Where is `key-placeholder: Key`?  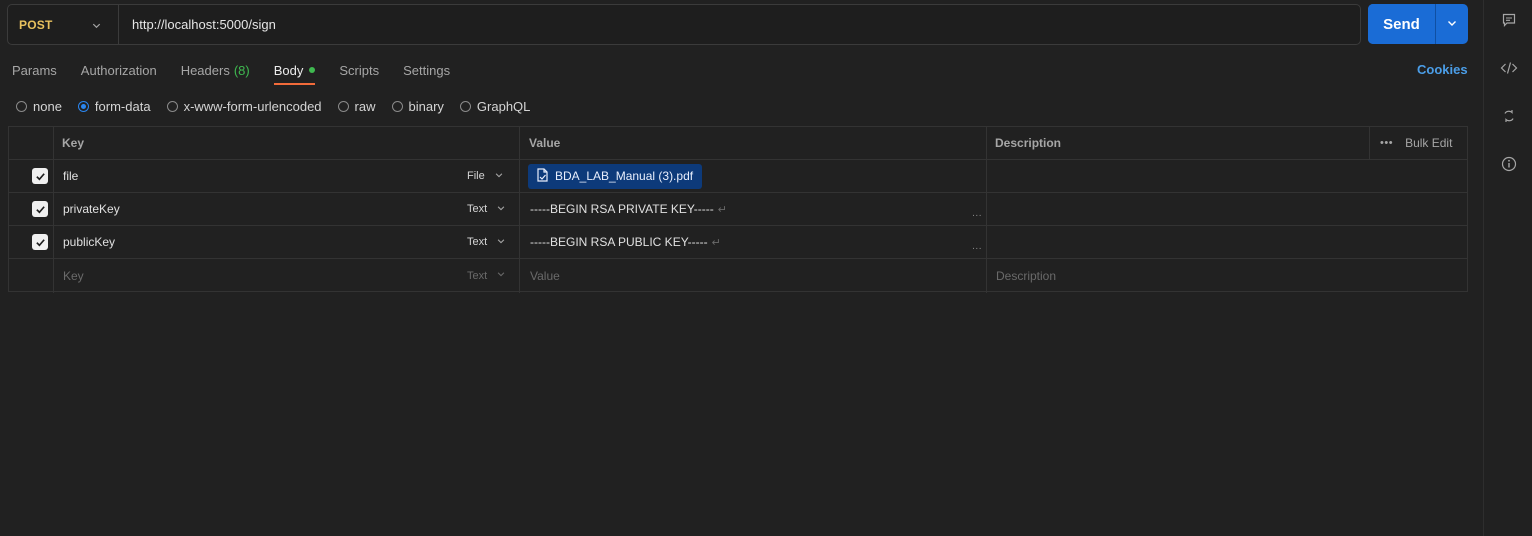
key-placeholder: Key is located at coordinates (73, 275).